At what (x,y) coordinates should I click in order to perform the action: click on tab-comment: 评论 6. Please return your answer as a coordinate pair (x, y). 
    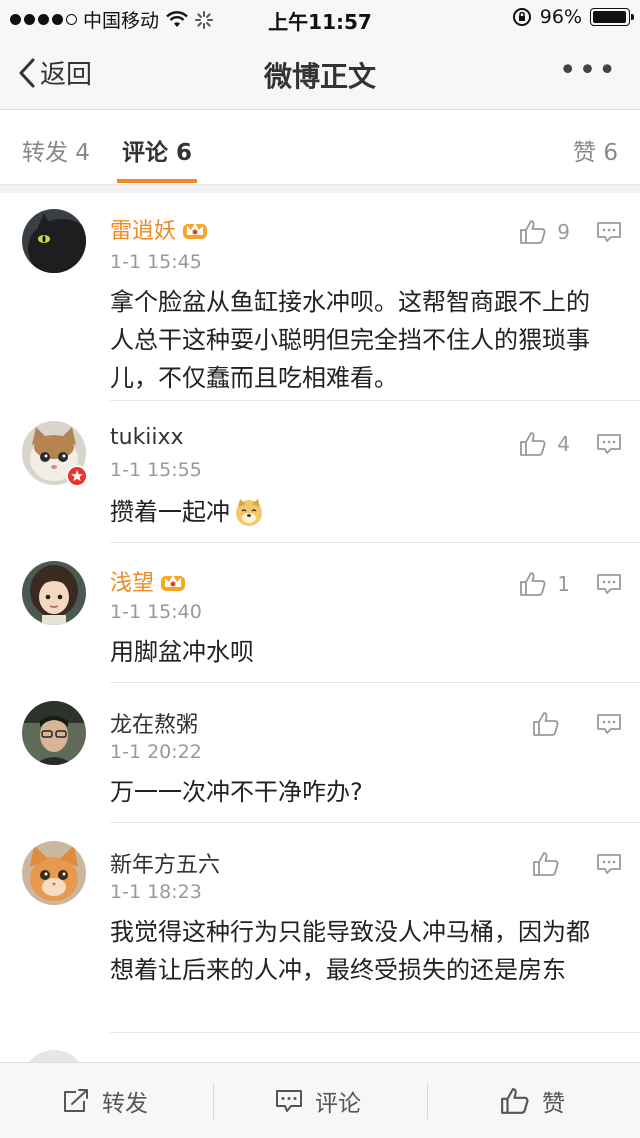
    Looking at the image, I should click on (157, 150).